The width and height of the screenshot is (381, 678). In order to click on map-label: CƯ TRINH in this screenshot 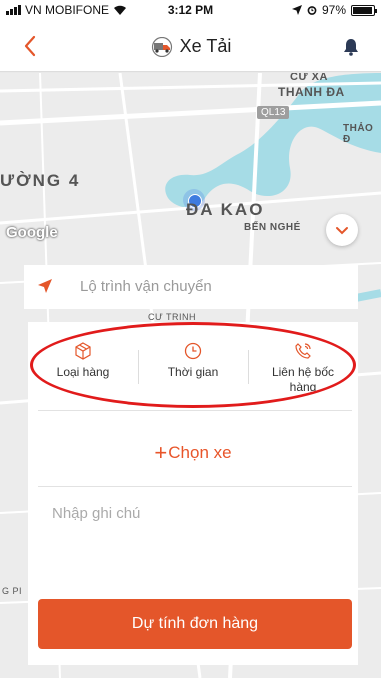, I will do `click(172, 317)`.